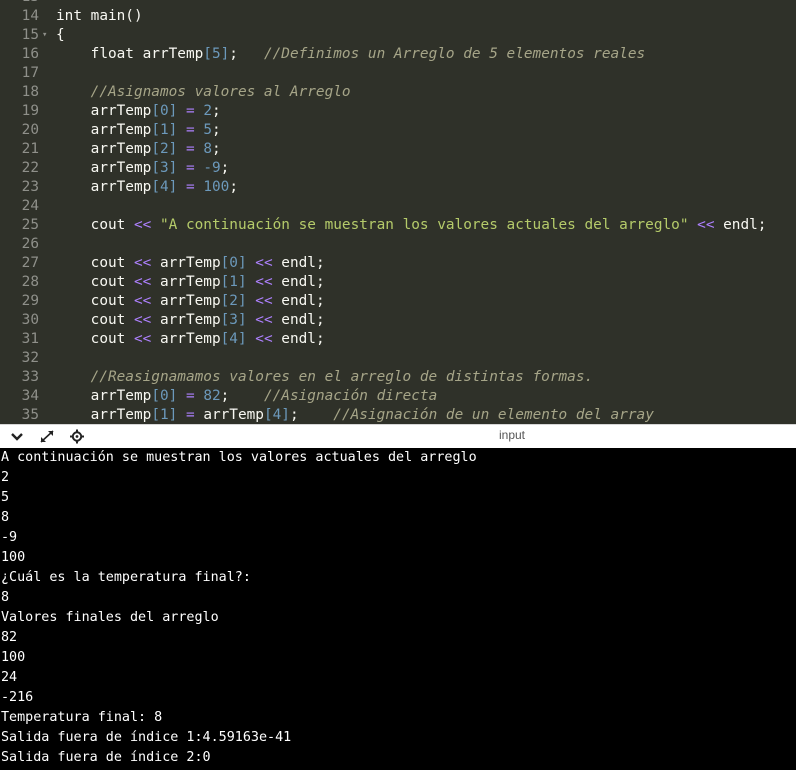 Image resolution: width=796 pixels, height=770 pixels. I want to click on output-line: 2, so click(5, 477).